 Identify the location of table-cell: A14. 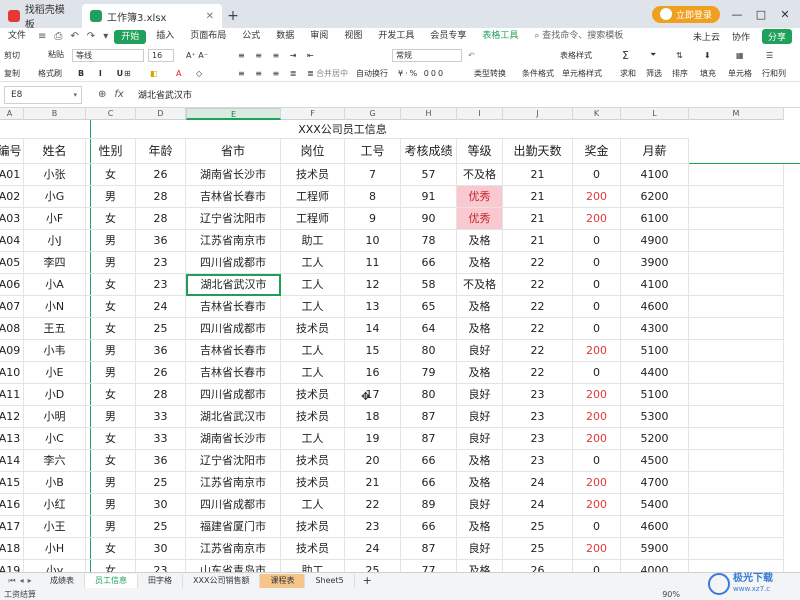
(12, 461).